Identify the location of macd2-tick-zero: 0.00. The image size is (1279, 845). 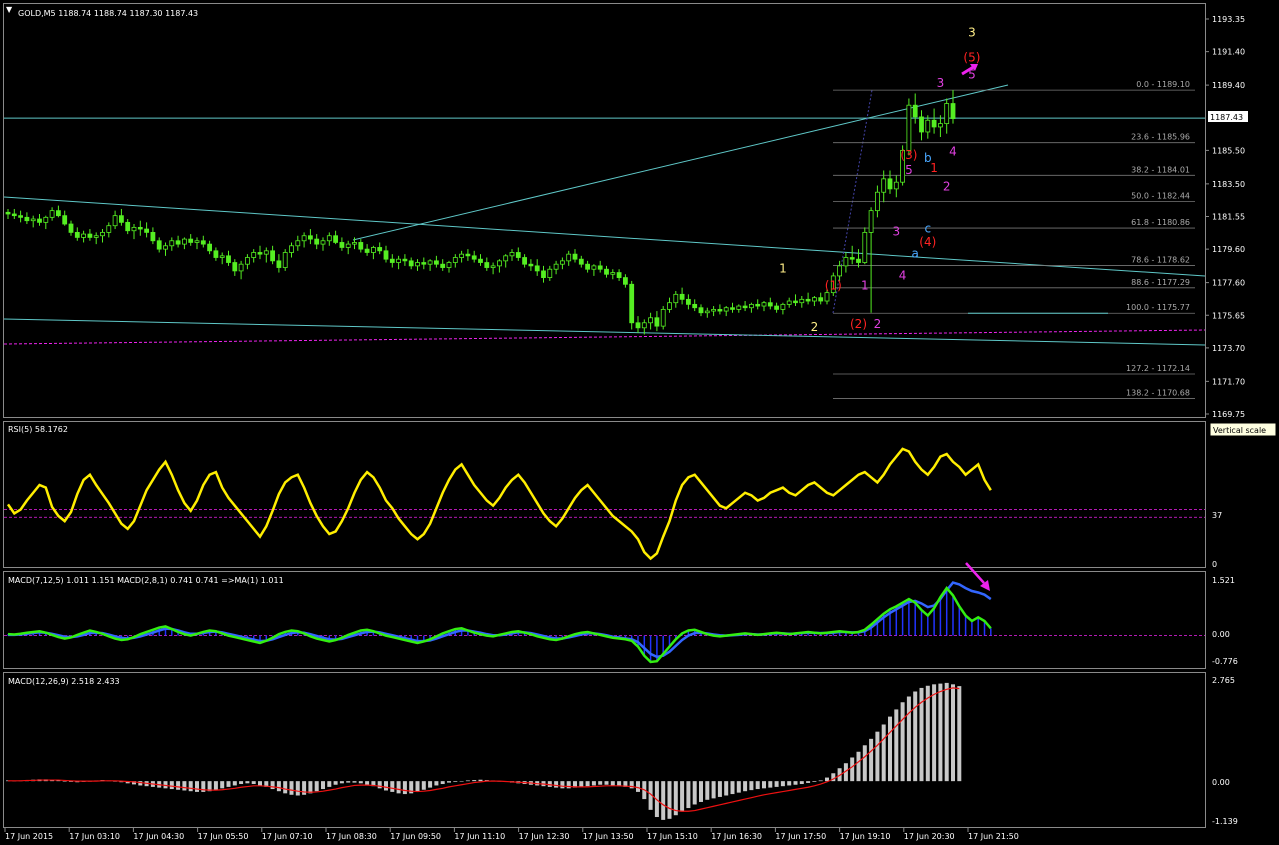
(1221, 782).